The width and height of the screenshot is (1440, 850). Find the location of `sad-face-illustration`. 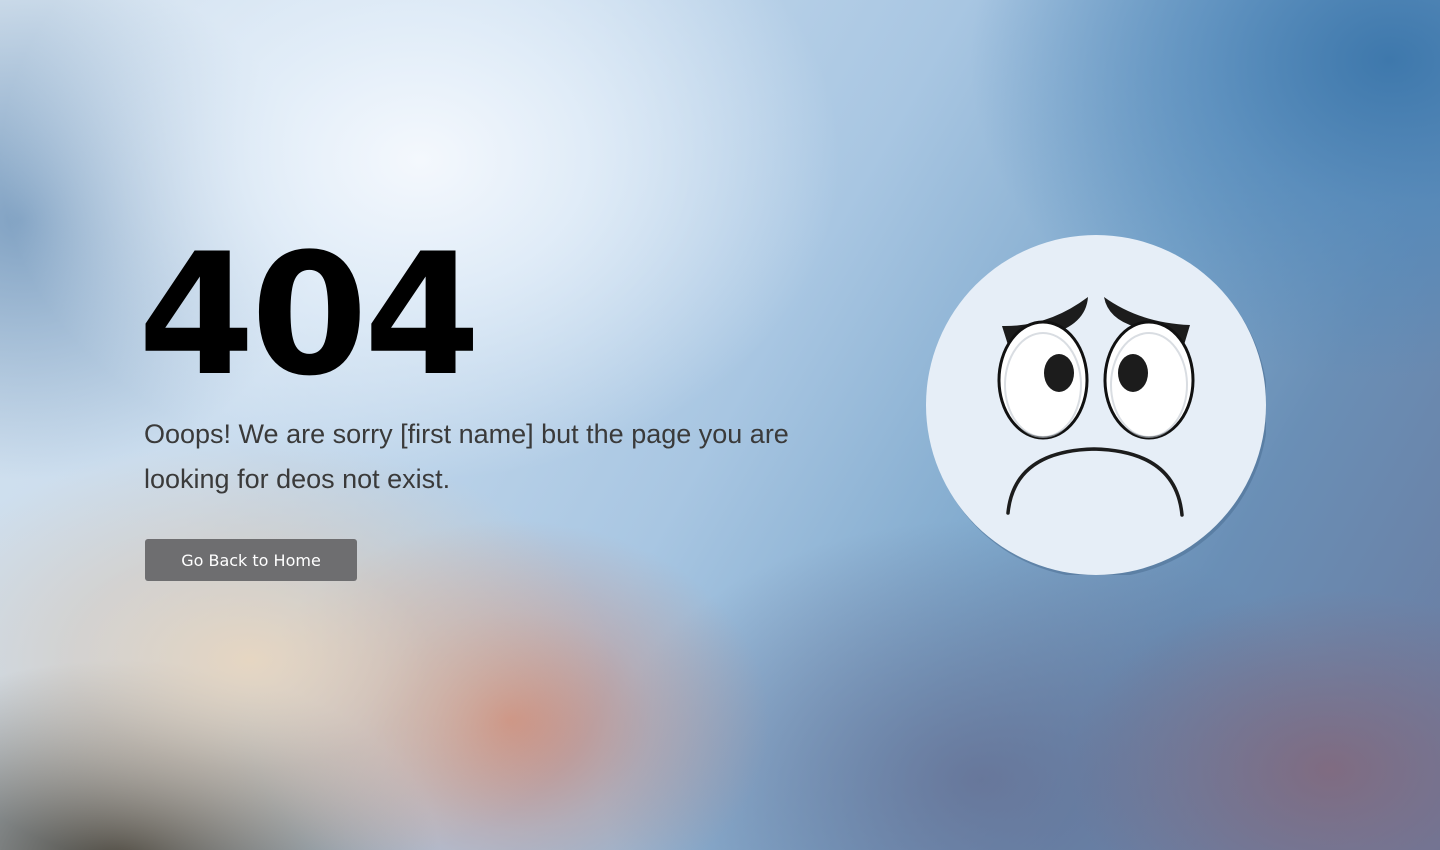

sad-face-illustration is located at coordinates (1097, 406).